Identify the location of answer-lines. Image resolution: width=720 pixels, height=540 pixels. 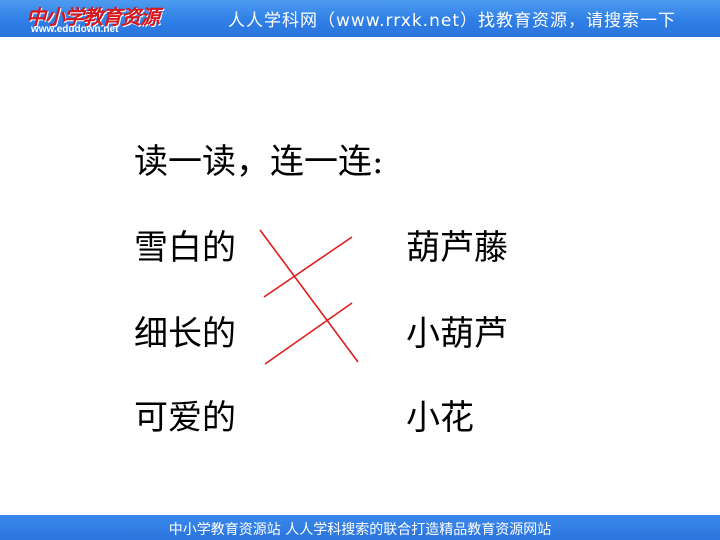
(309, 297).